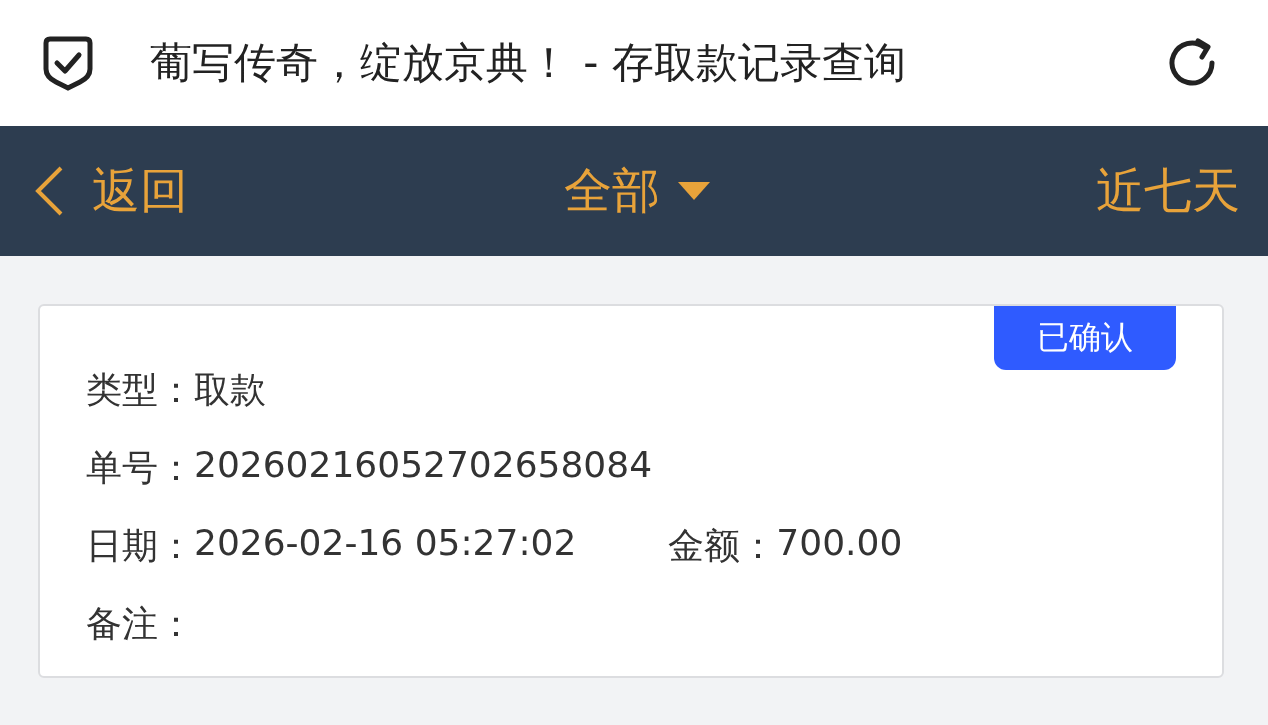  I want to click on field-label: 备注：, so click(140, 623).